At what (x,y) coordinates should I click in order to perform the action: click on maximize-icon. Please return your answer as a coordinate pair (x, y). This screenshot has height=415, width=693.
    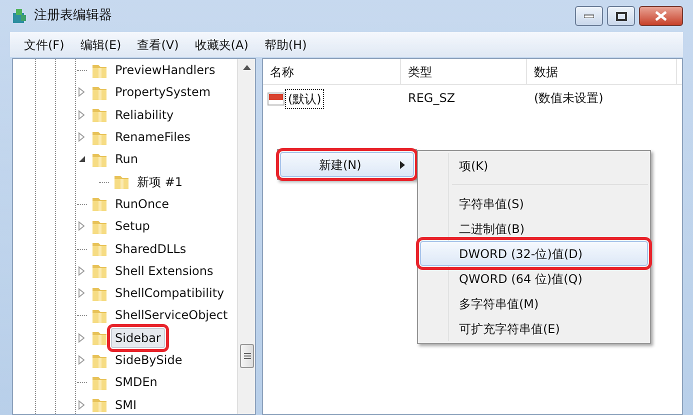
    Looking at the image, I should click on (621, 16).